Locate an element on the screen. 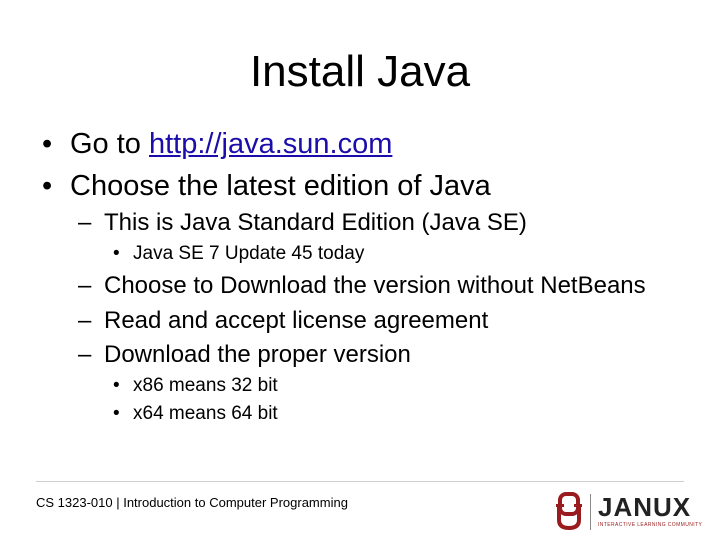 The image size is (720, 540). bullet-text: Choose the latest edition of Java is located at coordinates (280, 186).